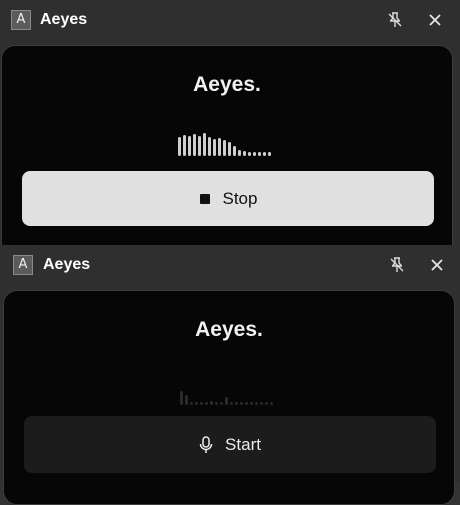  I want to click on start-button: Start, so click(230, 444).